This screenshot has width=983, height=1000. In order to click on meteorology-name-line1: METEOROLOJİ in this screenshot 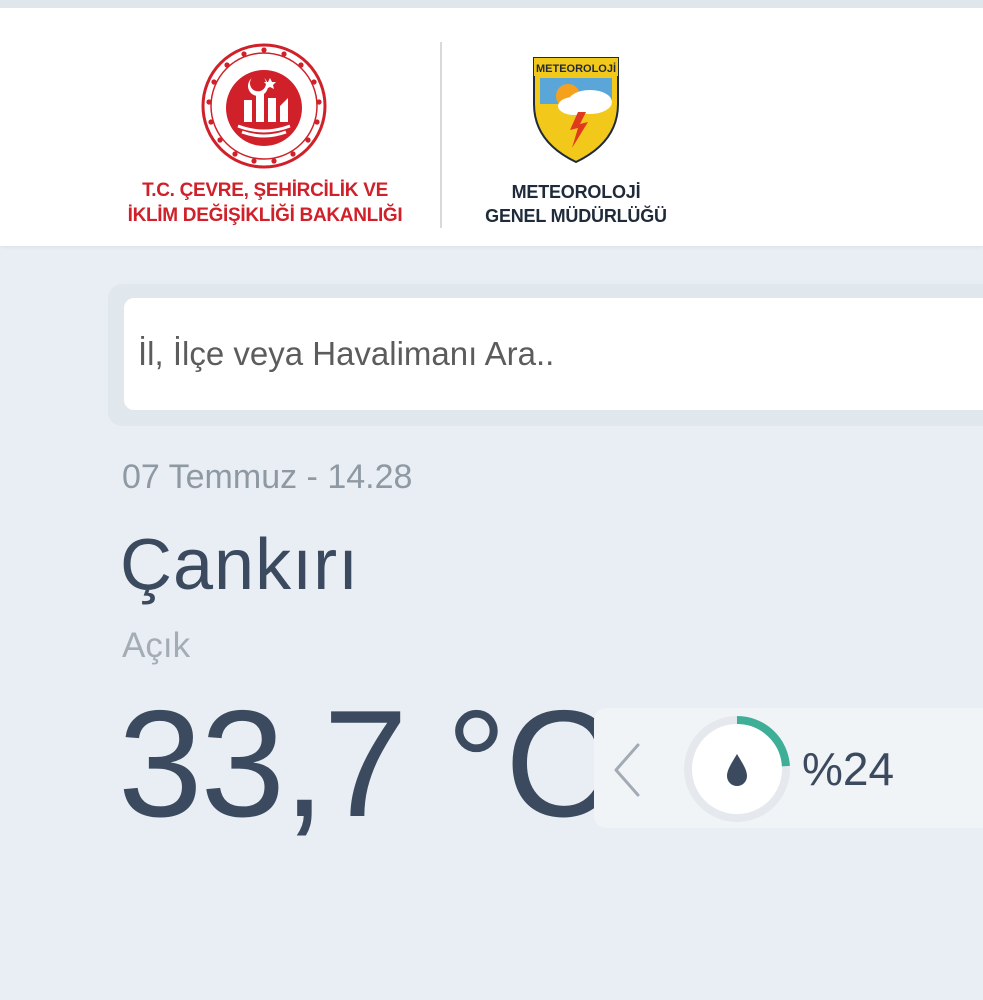, I will do `click(576, 192)`.